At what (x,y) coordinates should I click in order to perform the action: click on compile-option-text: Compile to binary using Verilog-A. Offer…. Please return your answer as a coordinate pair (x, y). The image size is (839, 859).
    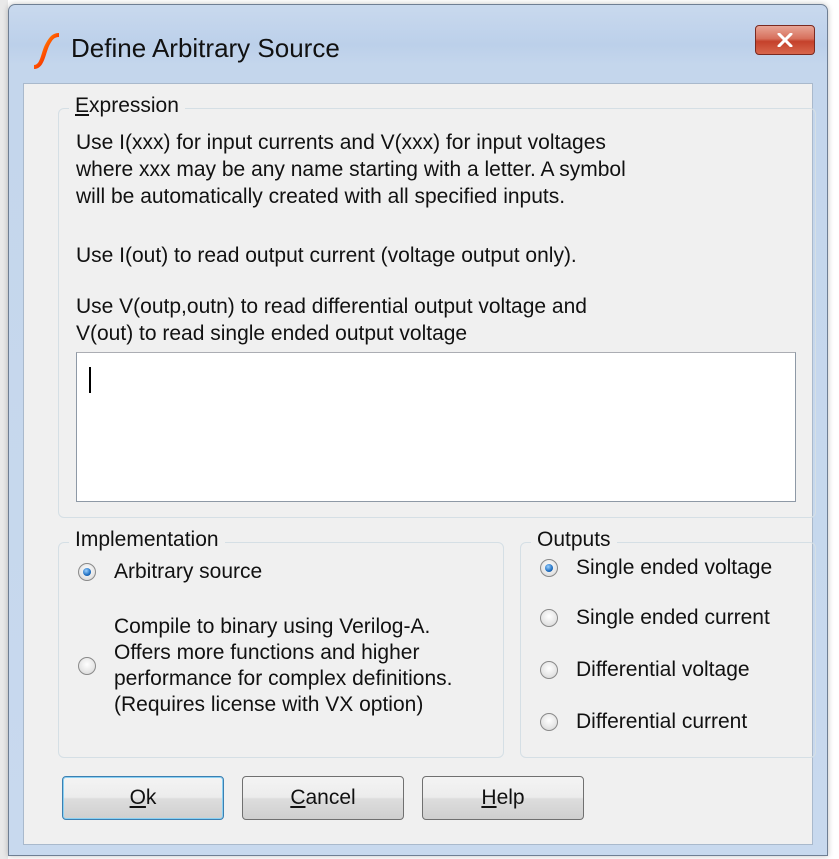
    Looking at the image, I should click on (283, 666).